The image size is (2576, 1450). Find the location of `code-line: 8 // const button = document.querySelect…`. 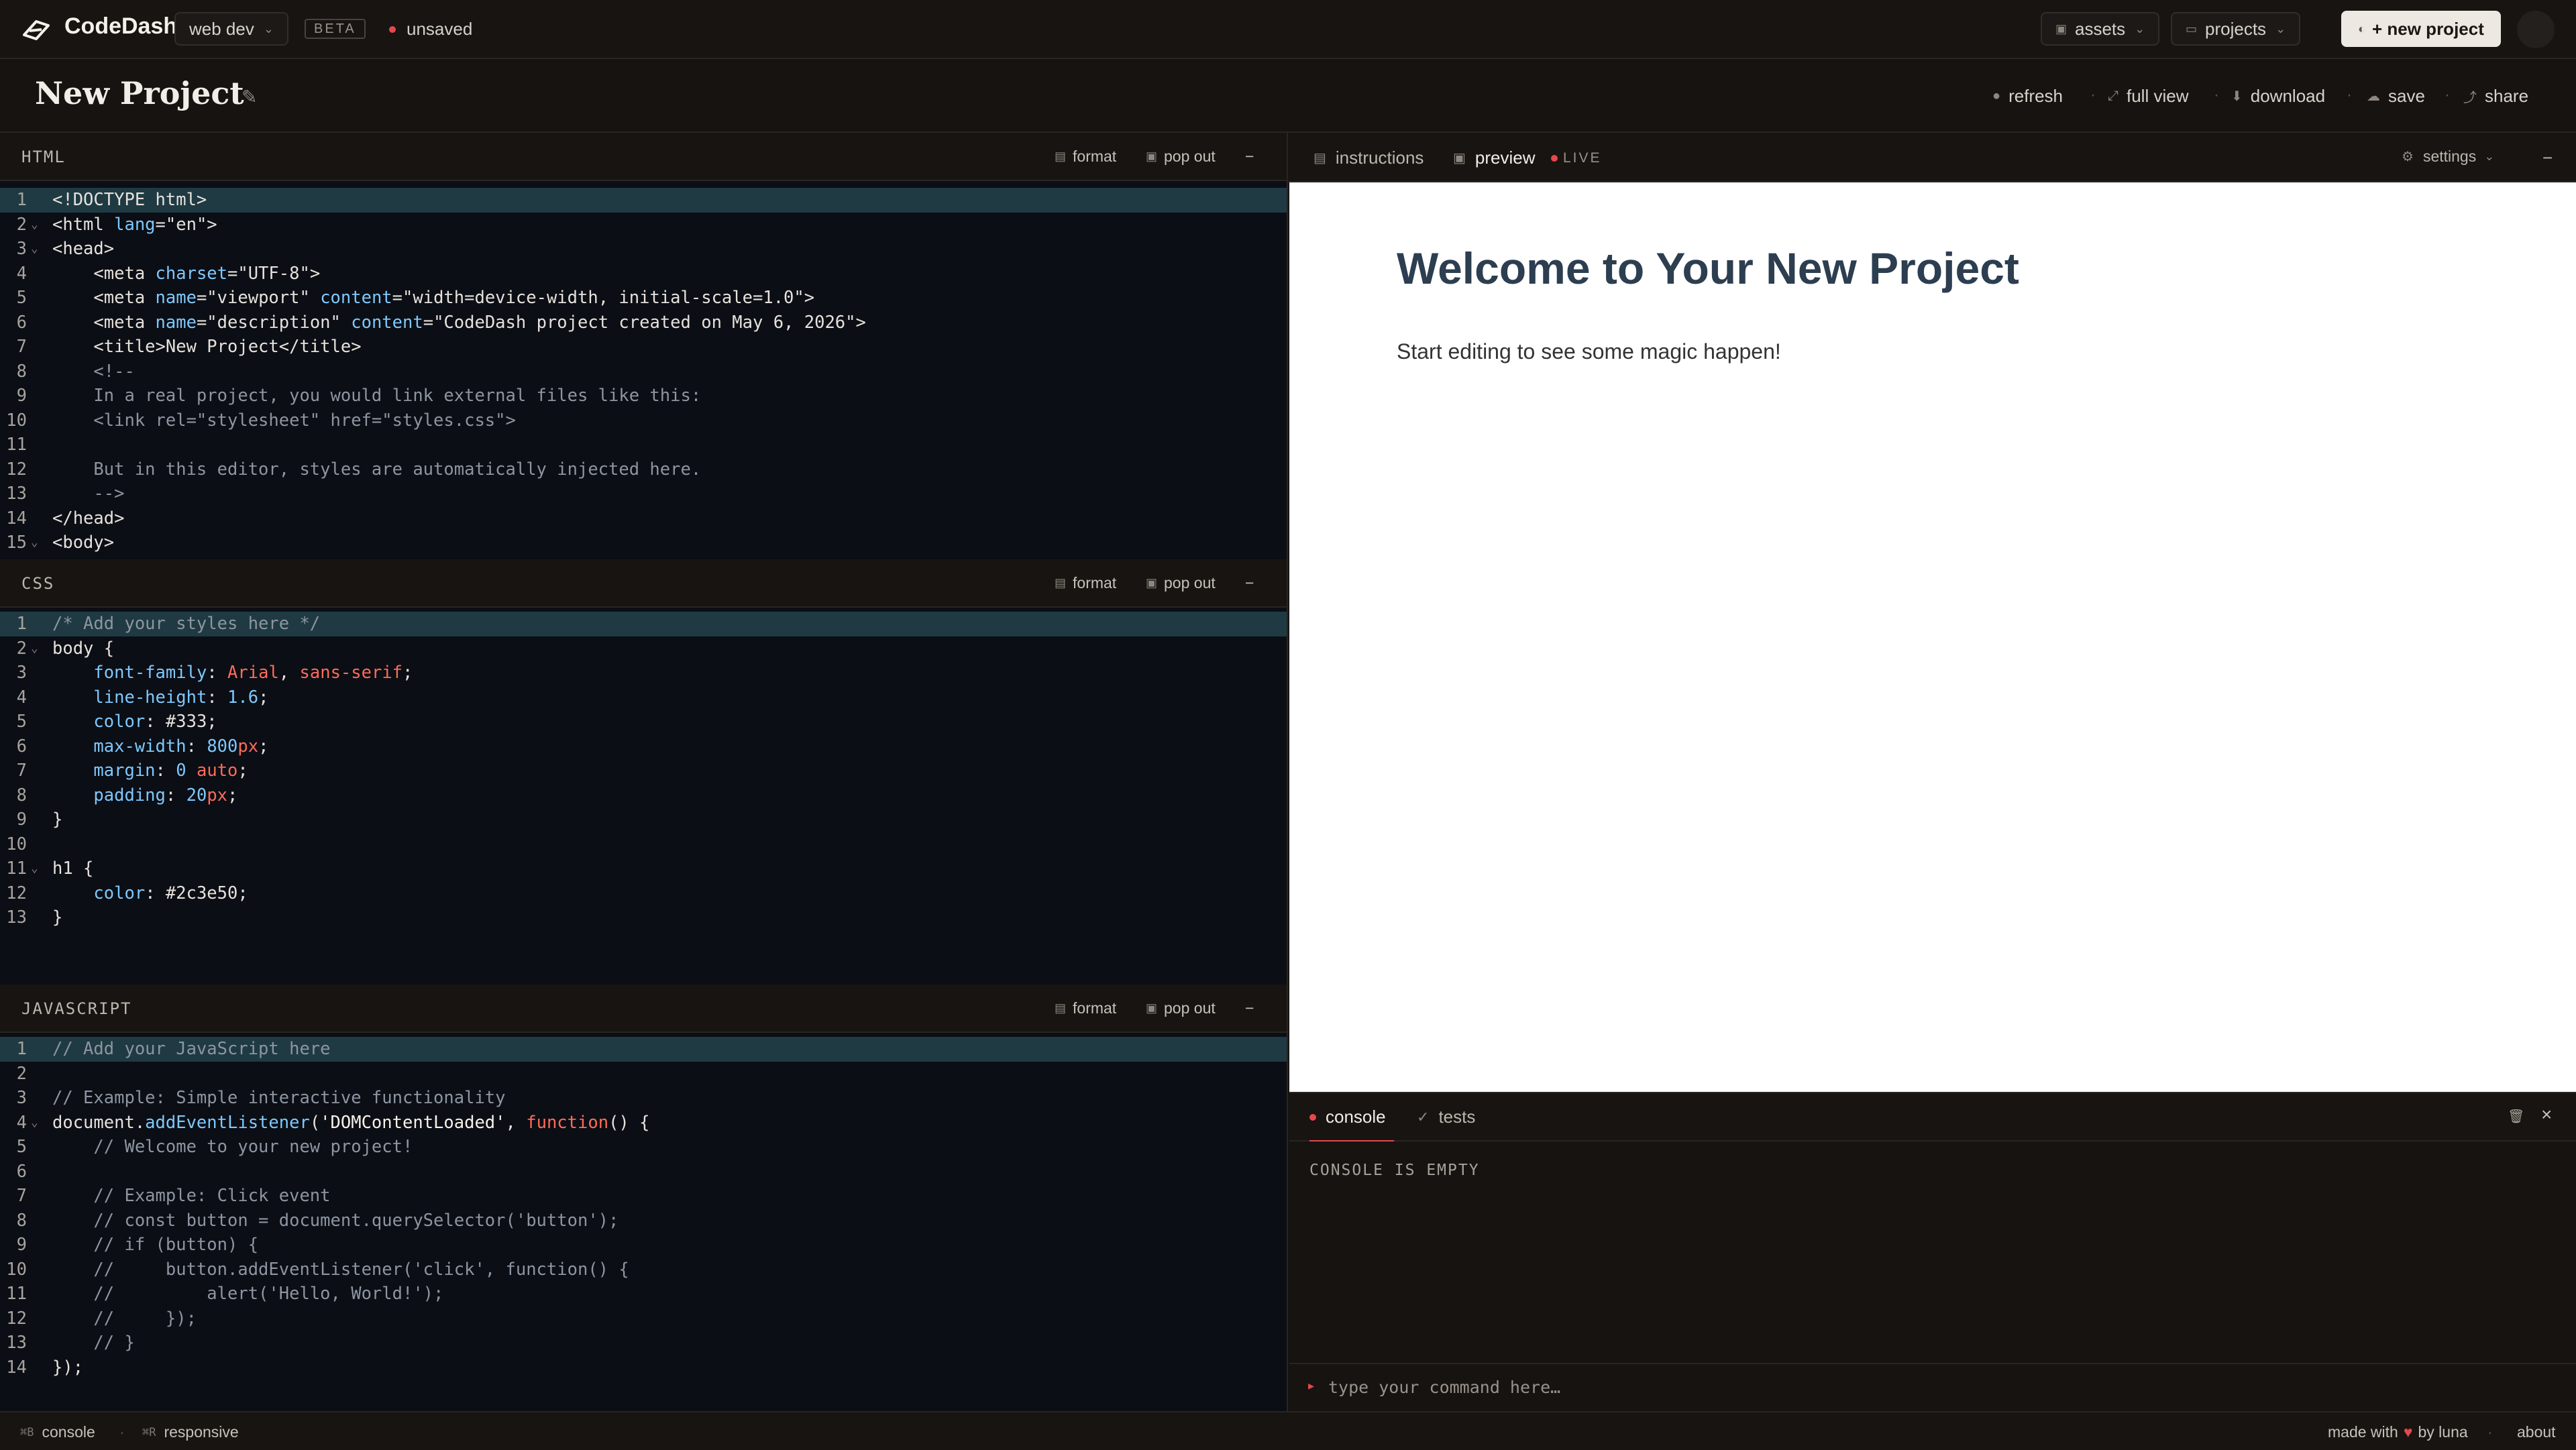

code-line: 8 // const button = document.querySelect… is located at coordinates (643, 1221).